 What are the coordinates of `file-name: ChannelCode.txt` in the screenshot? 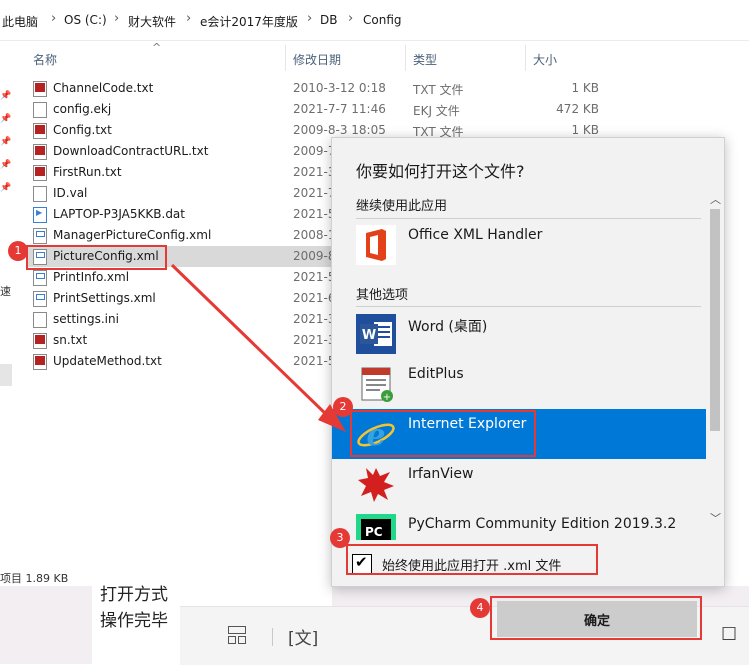 It's located at (103, 88).